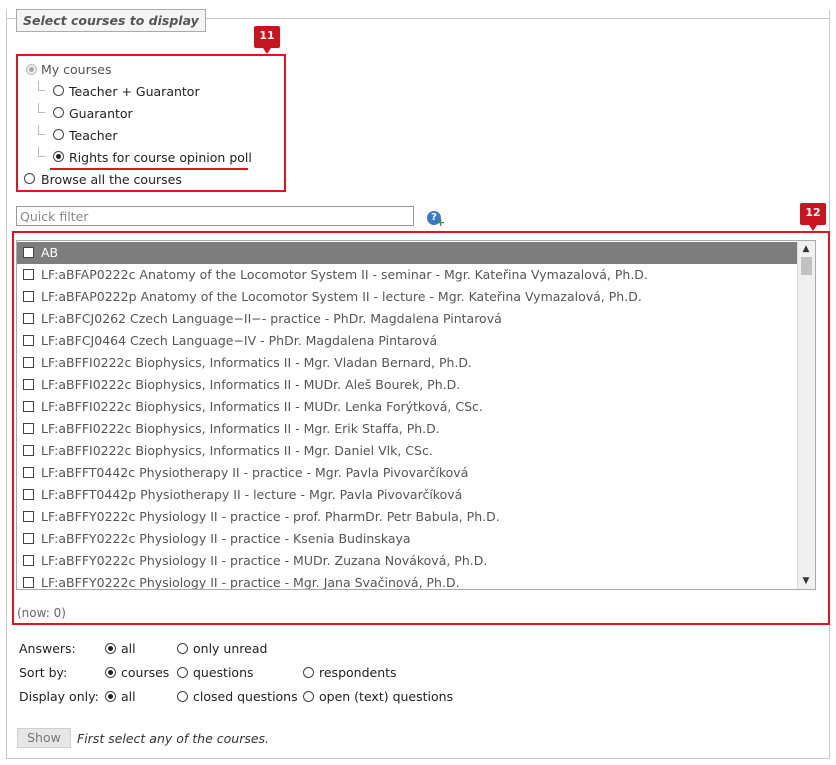 The height and width of the screenshot is (765, 836). What do you see at coordinates (408, 253) in the screenshot?
I see `list-header-row: AB` at bounding box center [408, 253].